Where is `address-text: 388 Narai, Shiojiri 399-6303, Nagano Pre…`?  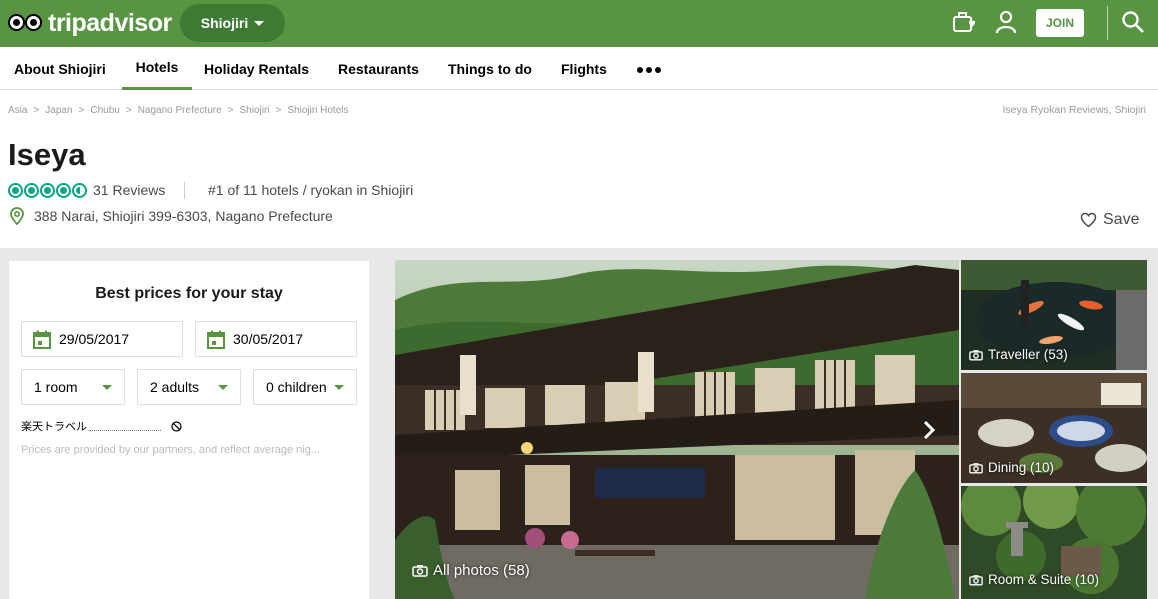 address-text: 388 Narai, Shiojiri 399-6303, Nagano Pre… is located at coordinates (183, 216).